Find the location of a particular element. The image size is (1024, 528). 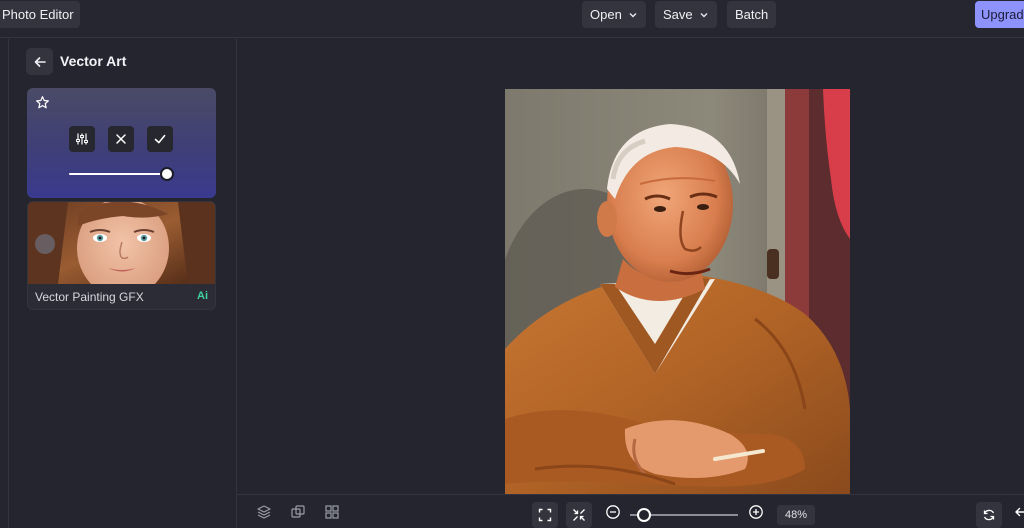

grid-button is located at coordinates (332, 512).